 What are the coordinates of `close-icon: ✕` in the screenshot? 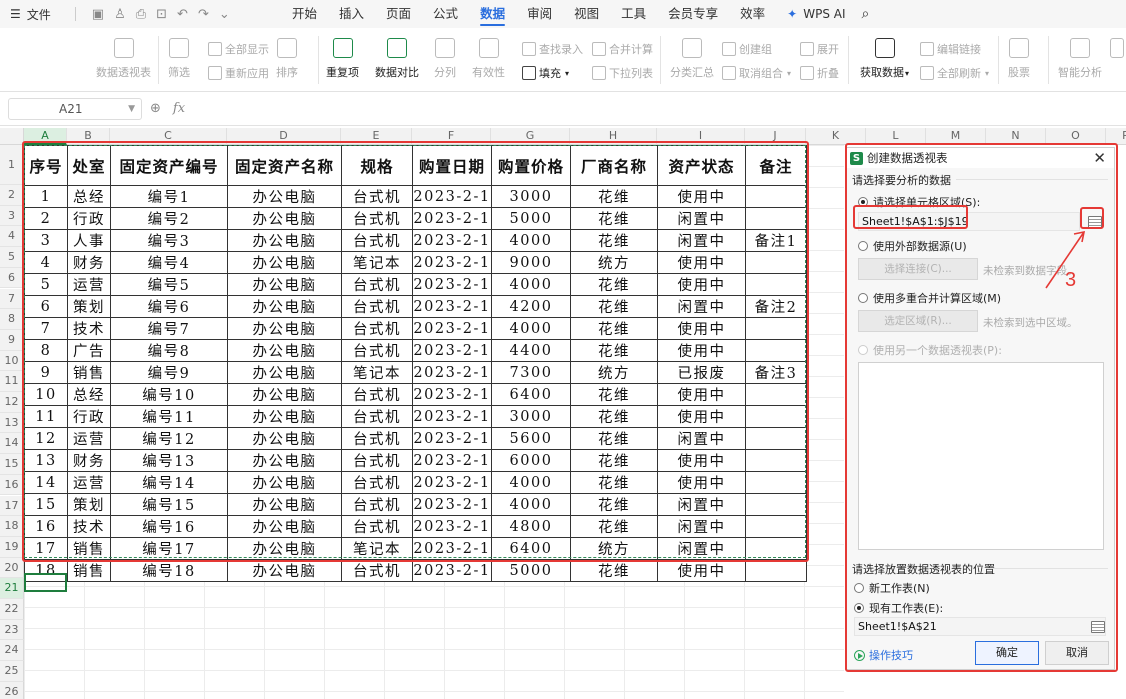 It's located at (1099, 158).